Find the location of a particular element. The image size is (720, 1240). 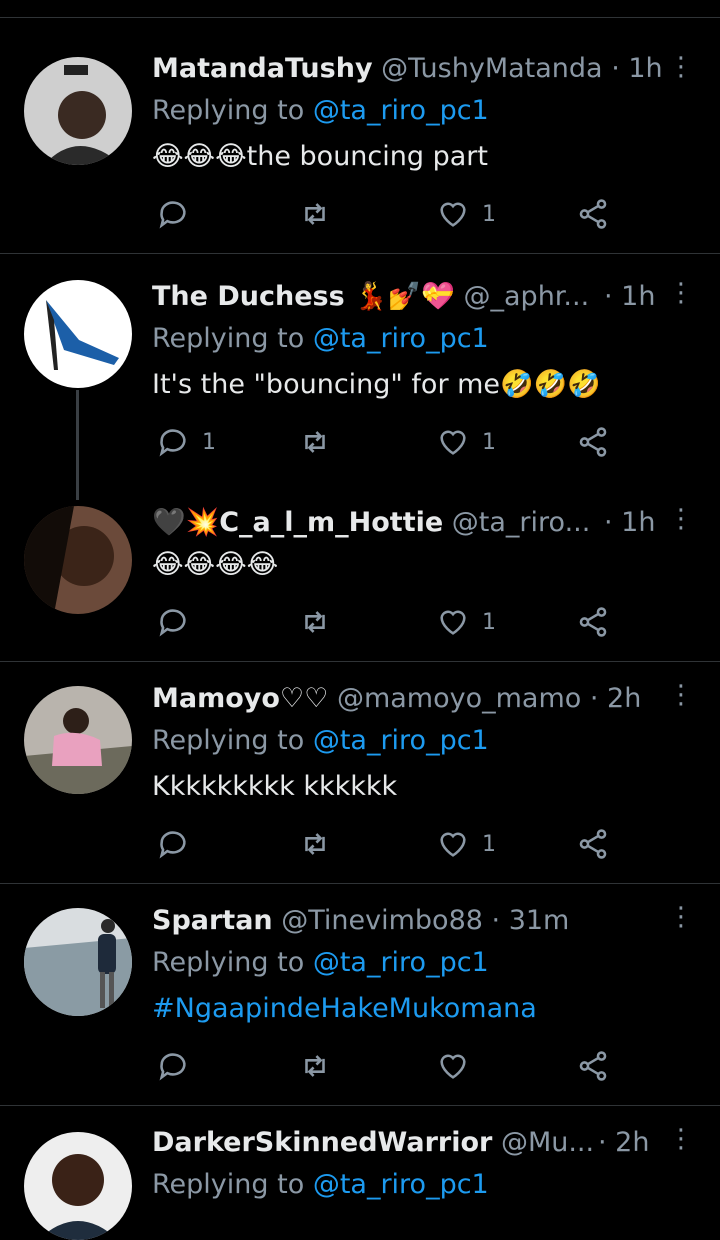

reply-button: 1 is located at coordinates (186, 442).